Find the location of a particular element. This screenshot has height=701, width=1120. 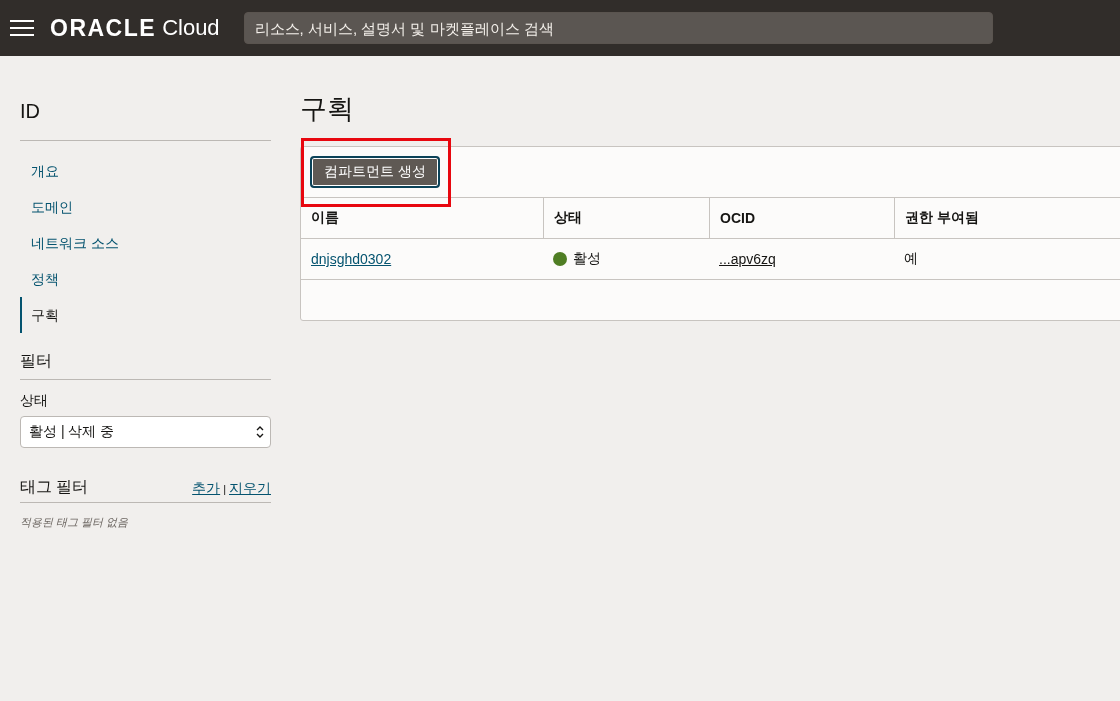

sidebar-title: ID is located at coordinates (30, 112).